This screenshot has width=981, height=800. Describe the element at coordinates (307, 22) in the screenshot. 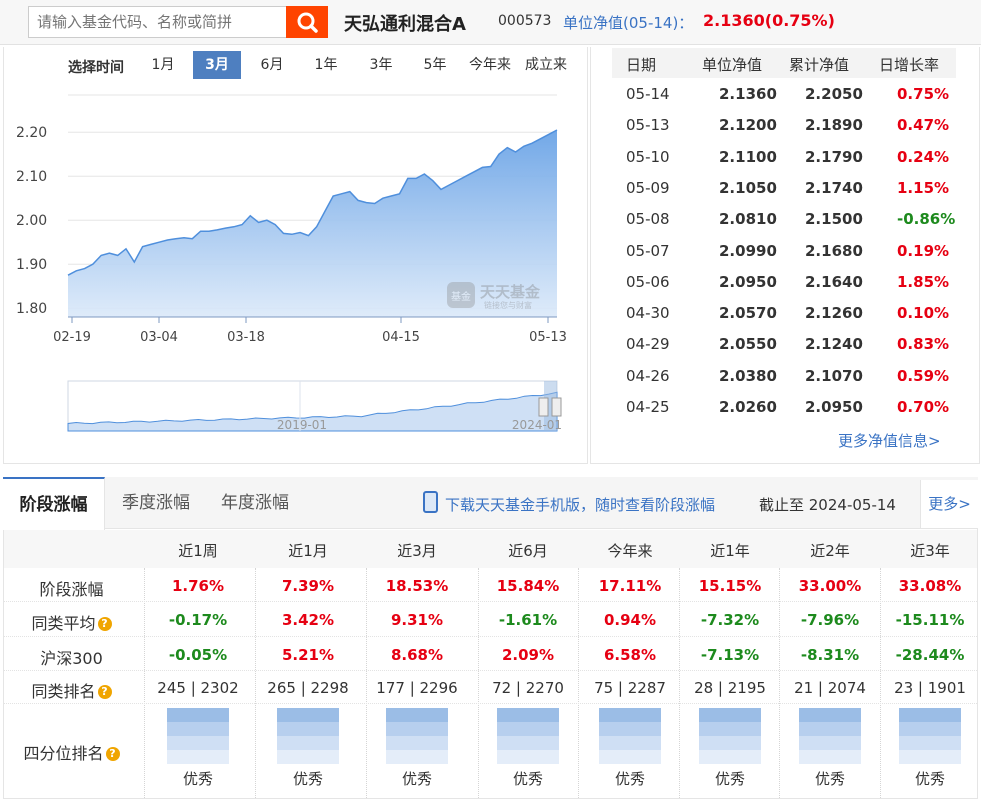

I see `search-button` at that location.